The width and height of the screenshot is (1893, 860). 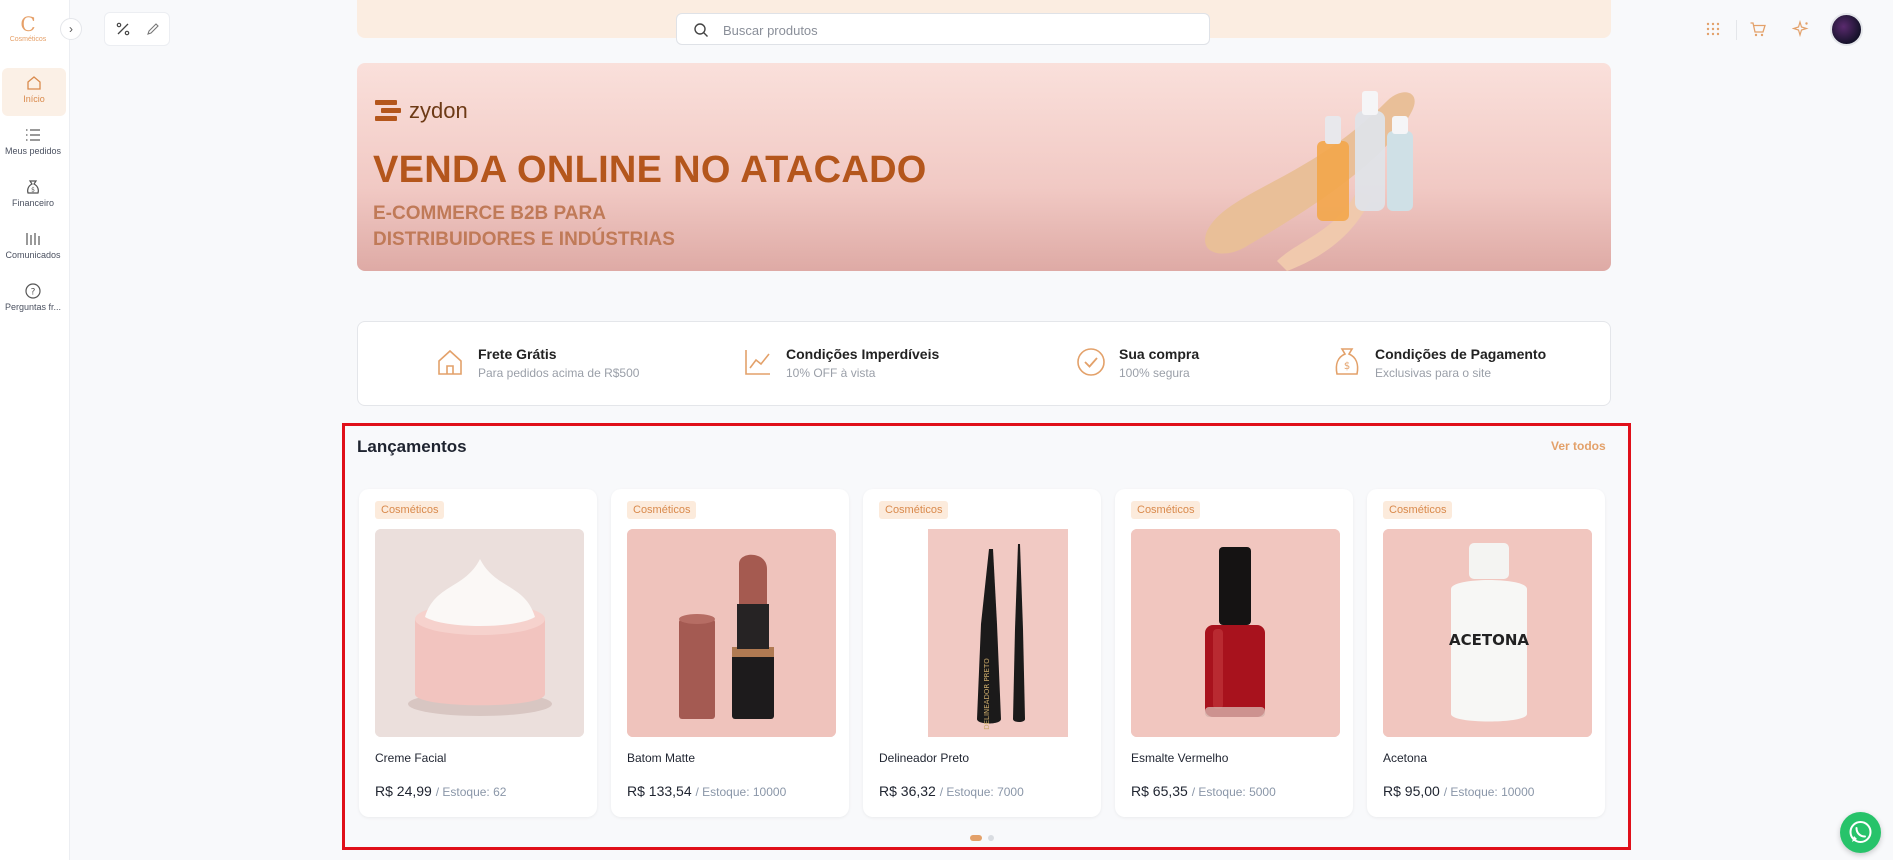 I want to click on toolbar, so click(x=137, y=29).